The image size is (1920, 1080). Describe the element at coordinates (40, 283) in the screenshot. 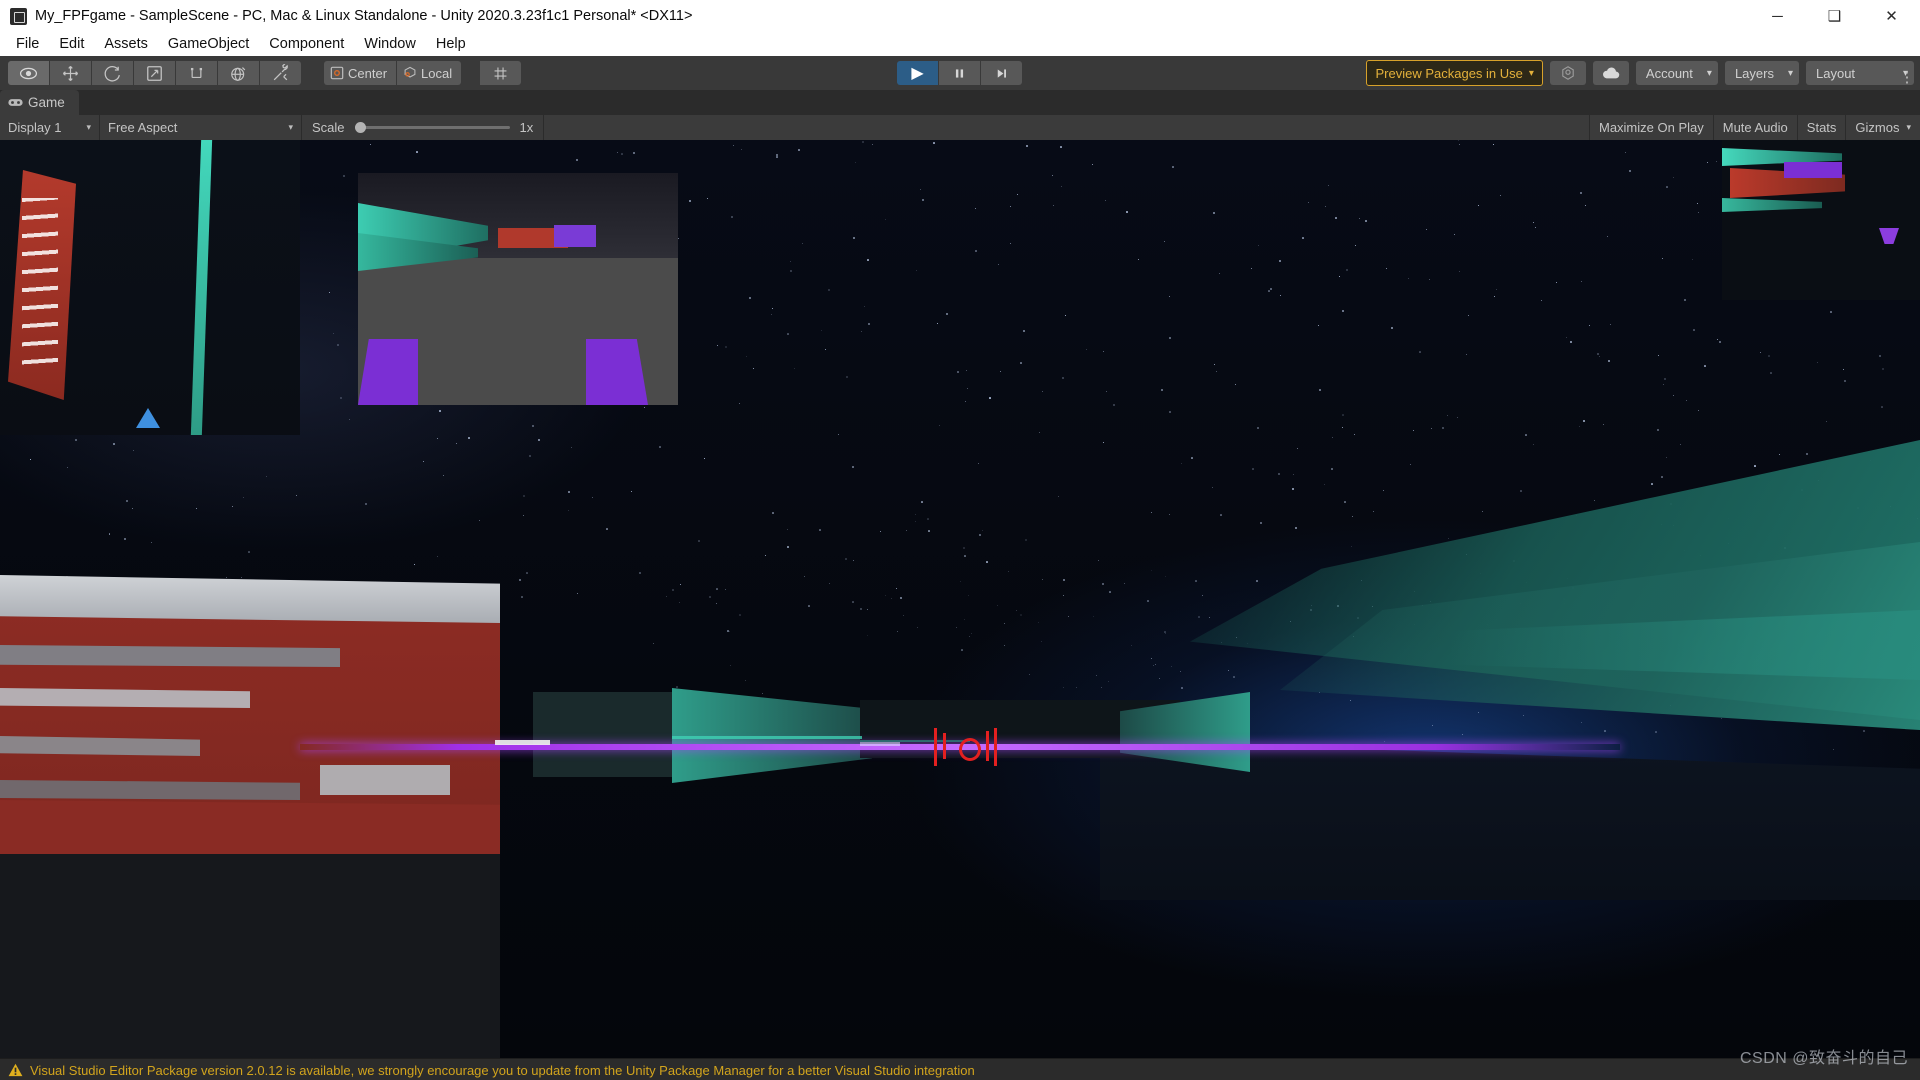

I see `pip-left-white-marks` at that location.